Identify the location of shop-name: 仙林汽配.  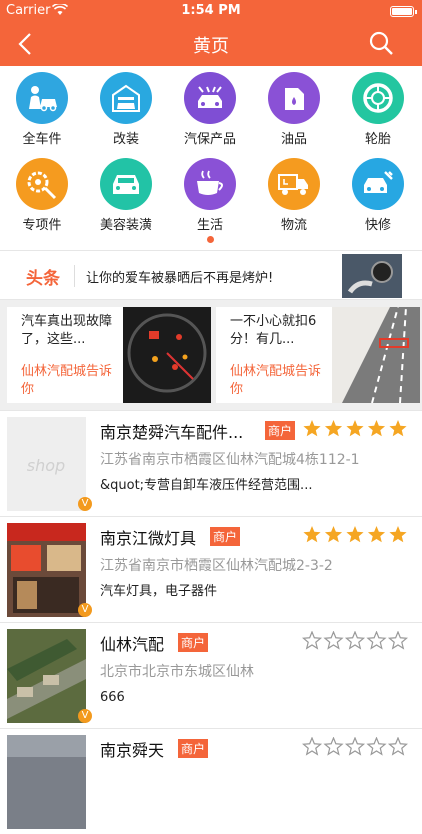
(132, 644).